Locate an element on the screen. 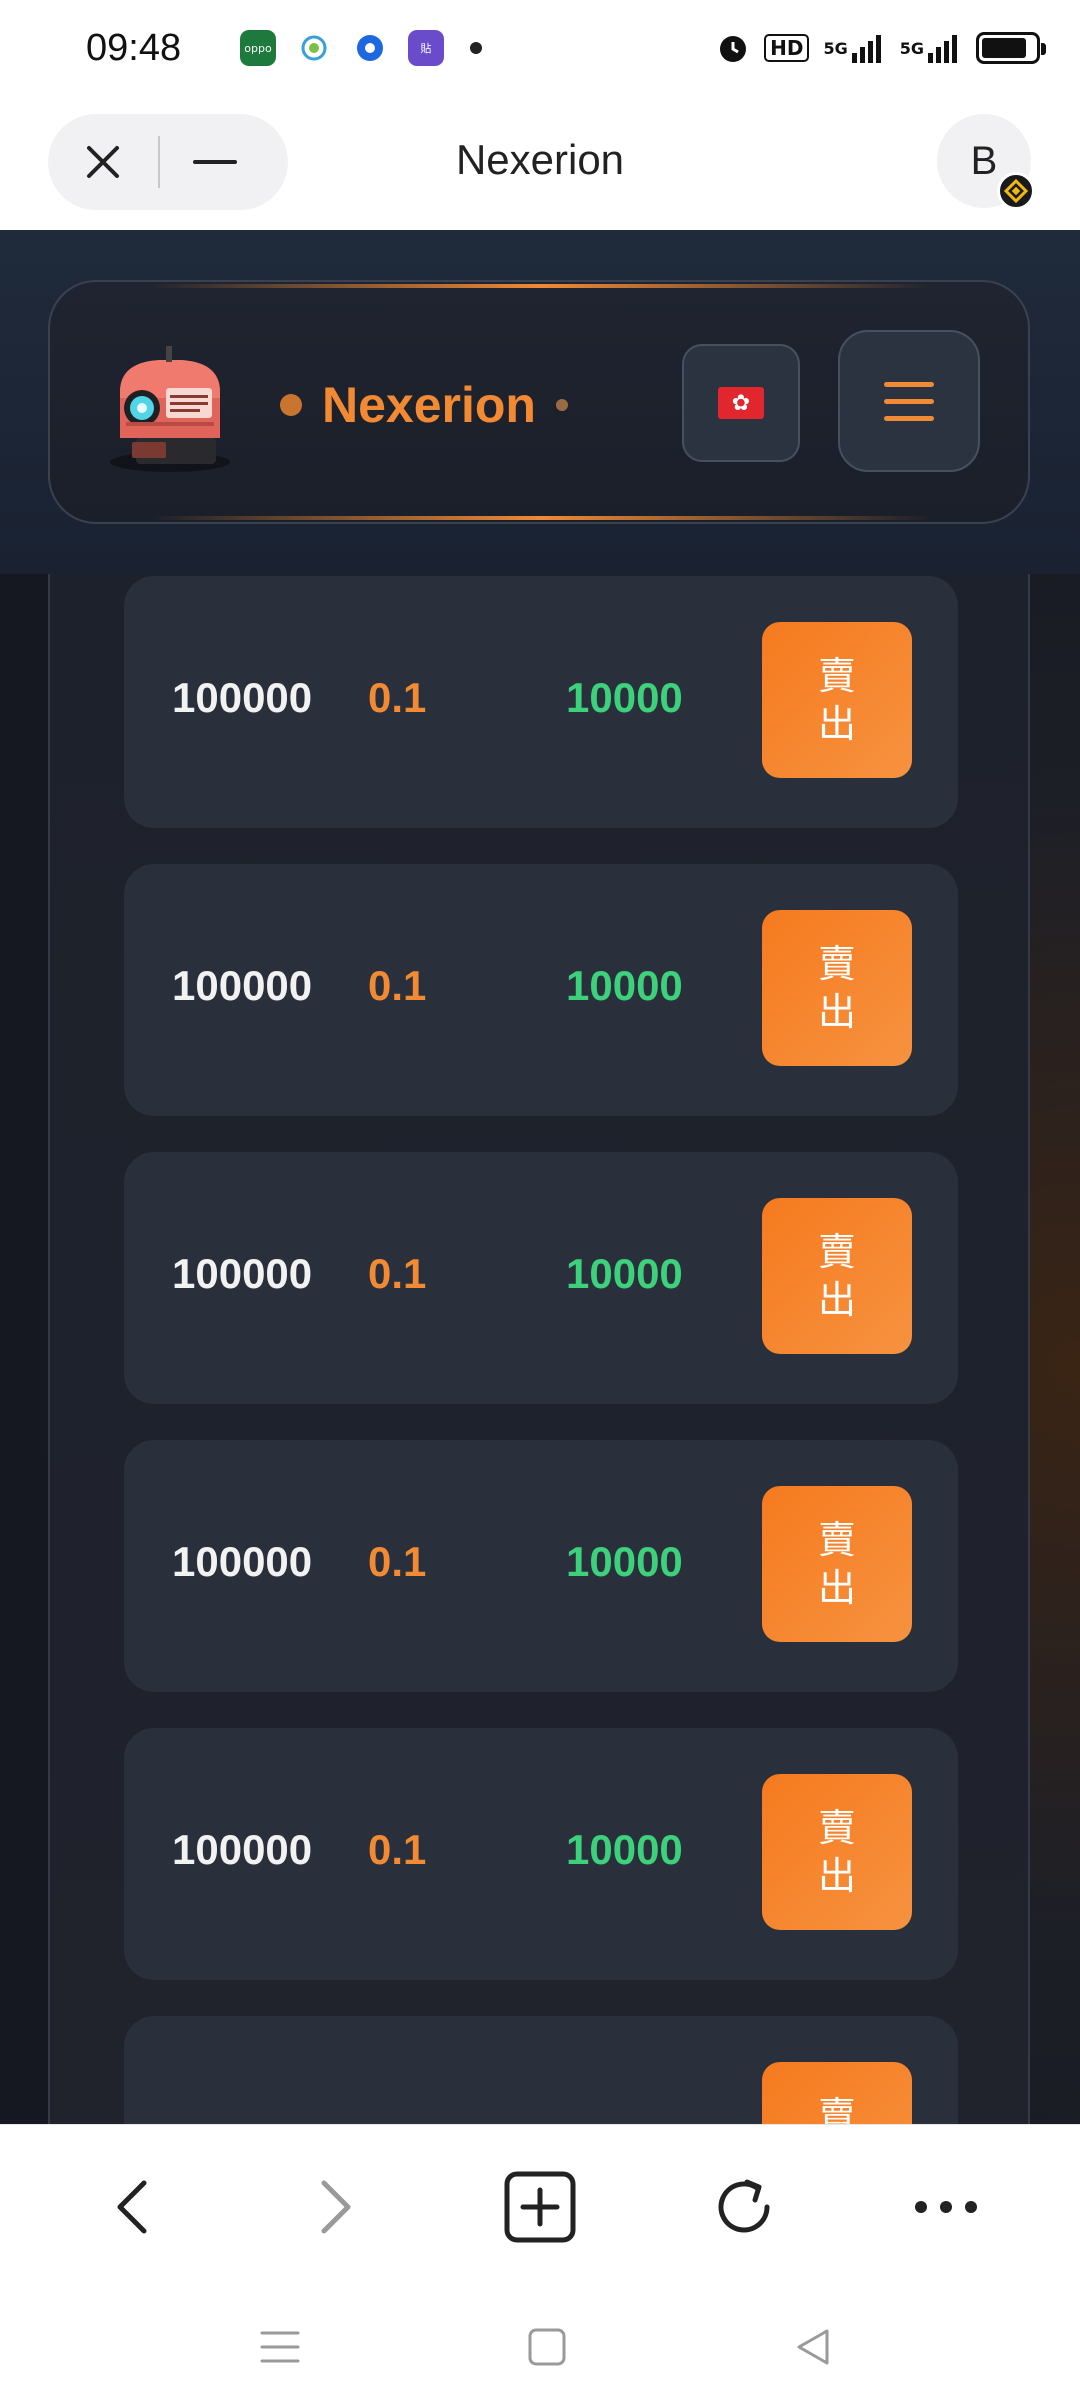 Image resolution: width=1080 pixels, height=2408 pixels. recents-button is located at coordinates (280, 2347).